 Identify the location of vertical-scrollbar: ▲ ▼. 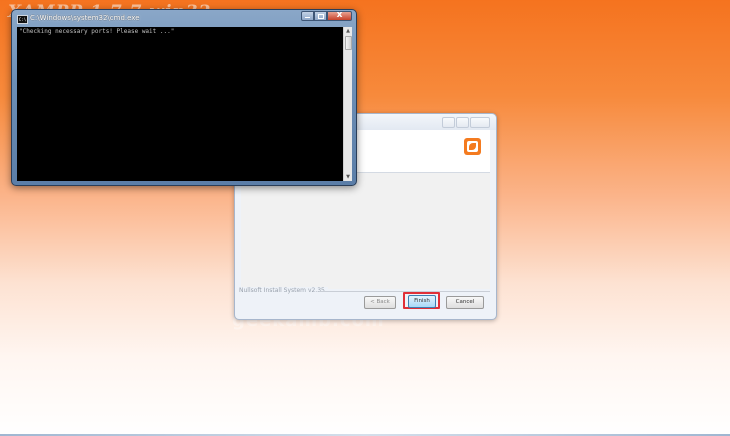
(347, 104).